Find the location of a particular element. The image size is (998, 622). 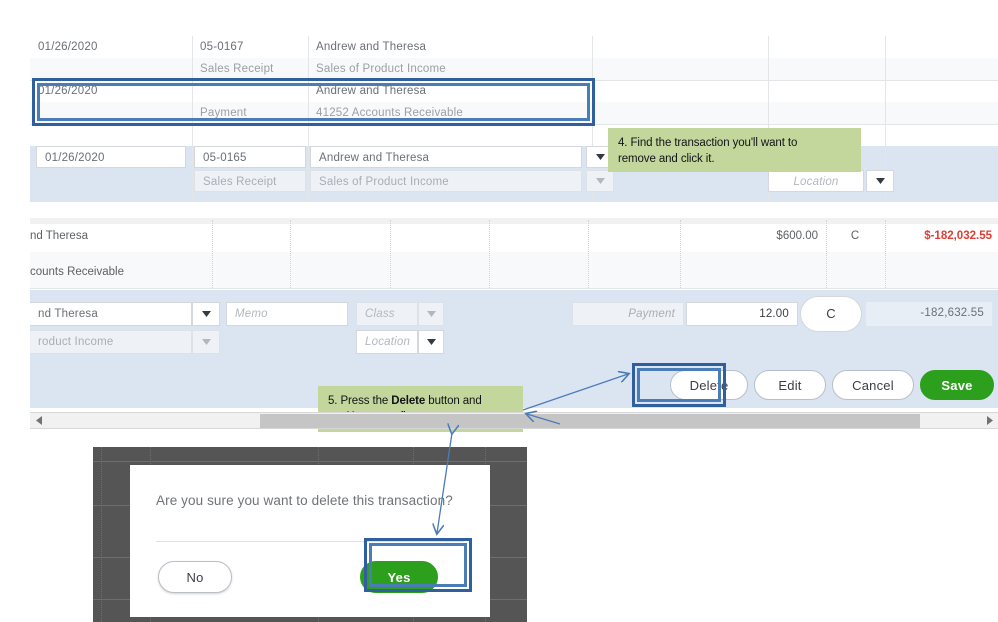

balance-value: -182,632.55 is located at coordinates (929, 314).